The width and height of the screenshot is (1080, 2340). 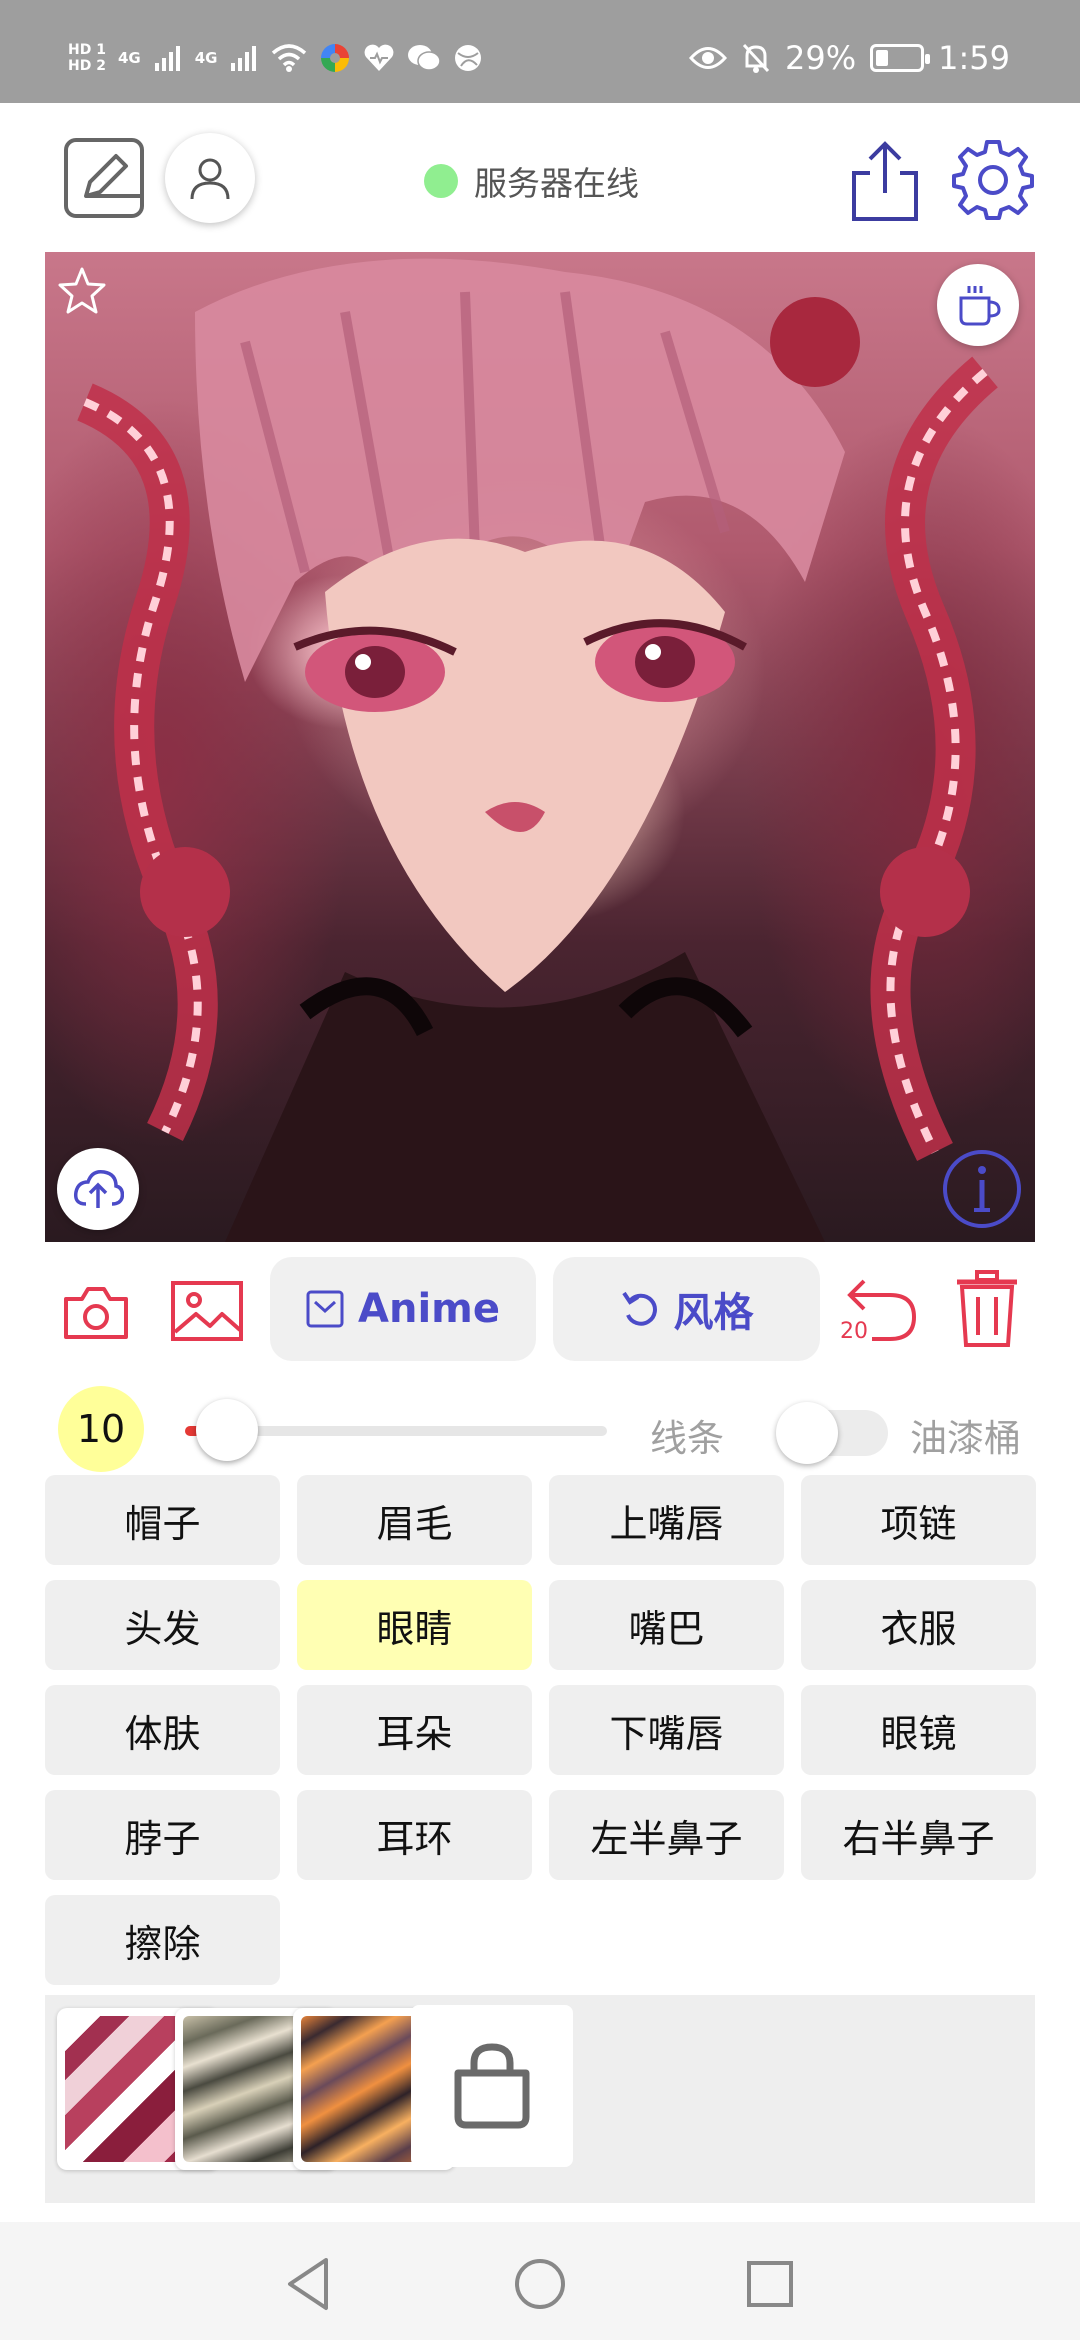 I want to click on shopping-bag-icon, so click(x=492, y=2086).